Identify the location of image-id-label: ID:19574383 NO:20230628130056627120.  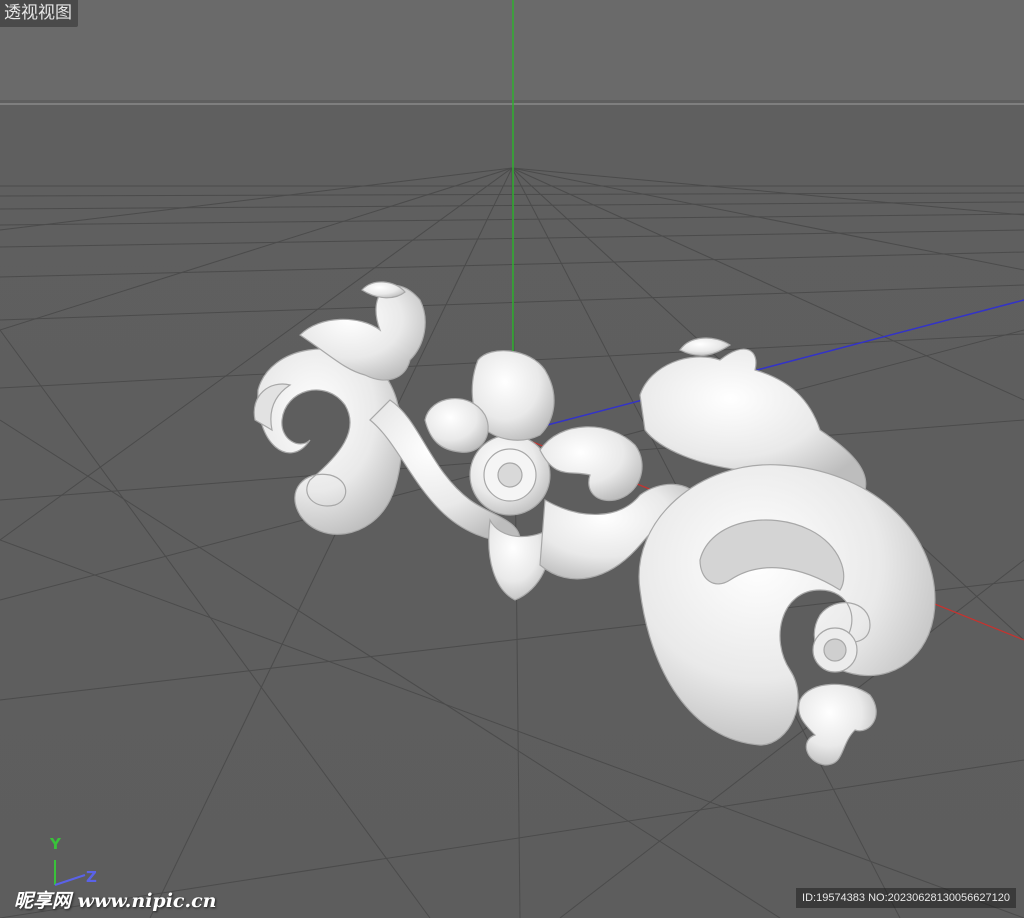
(906, 898).